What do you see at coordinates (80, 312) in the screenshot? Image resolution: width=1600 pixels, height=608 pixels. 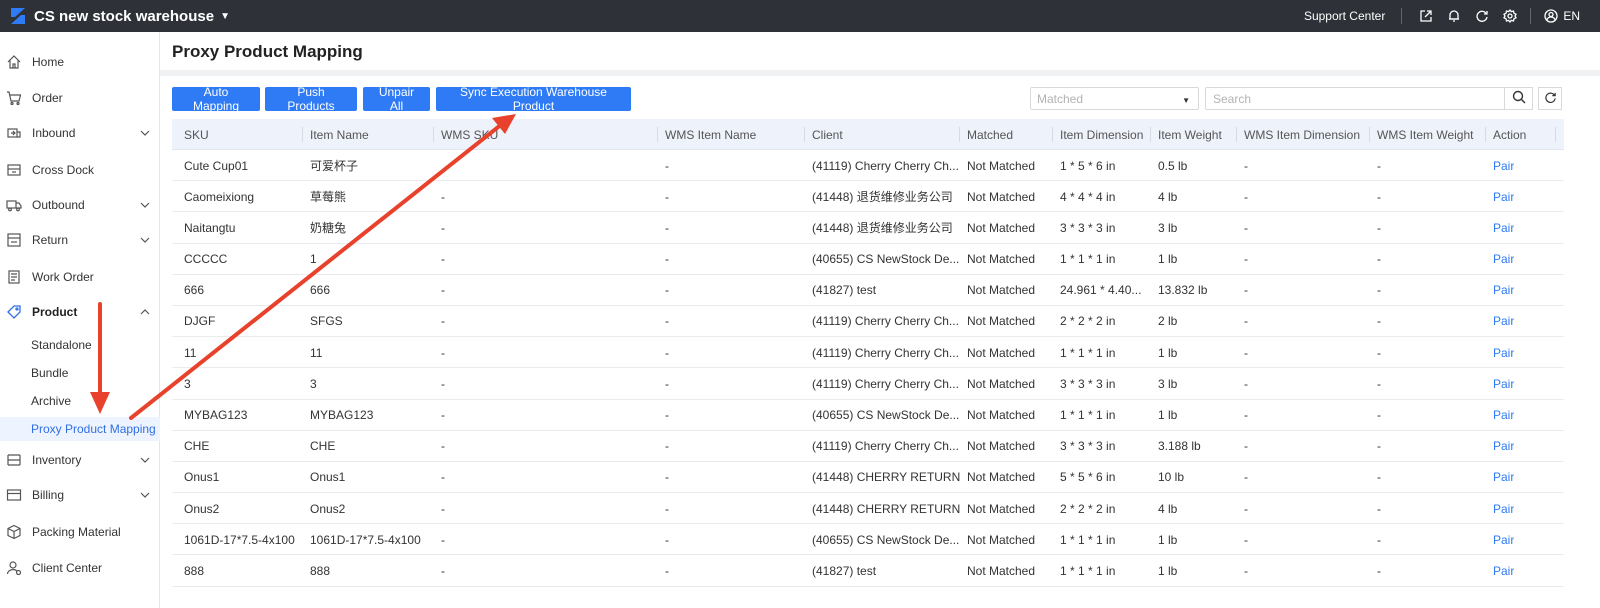 I see `sidebar-item-product: Product` at bounding box center [80, 312].